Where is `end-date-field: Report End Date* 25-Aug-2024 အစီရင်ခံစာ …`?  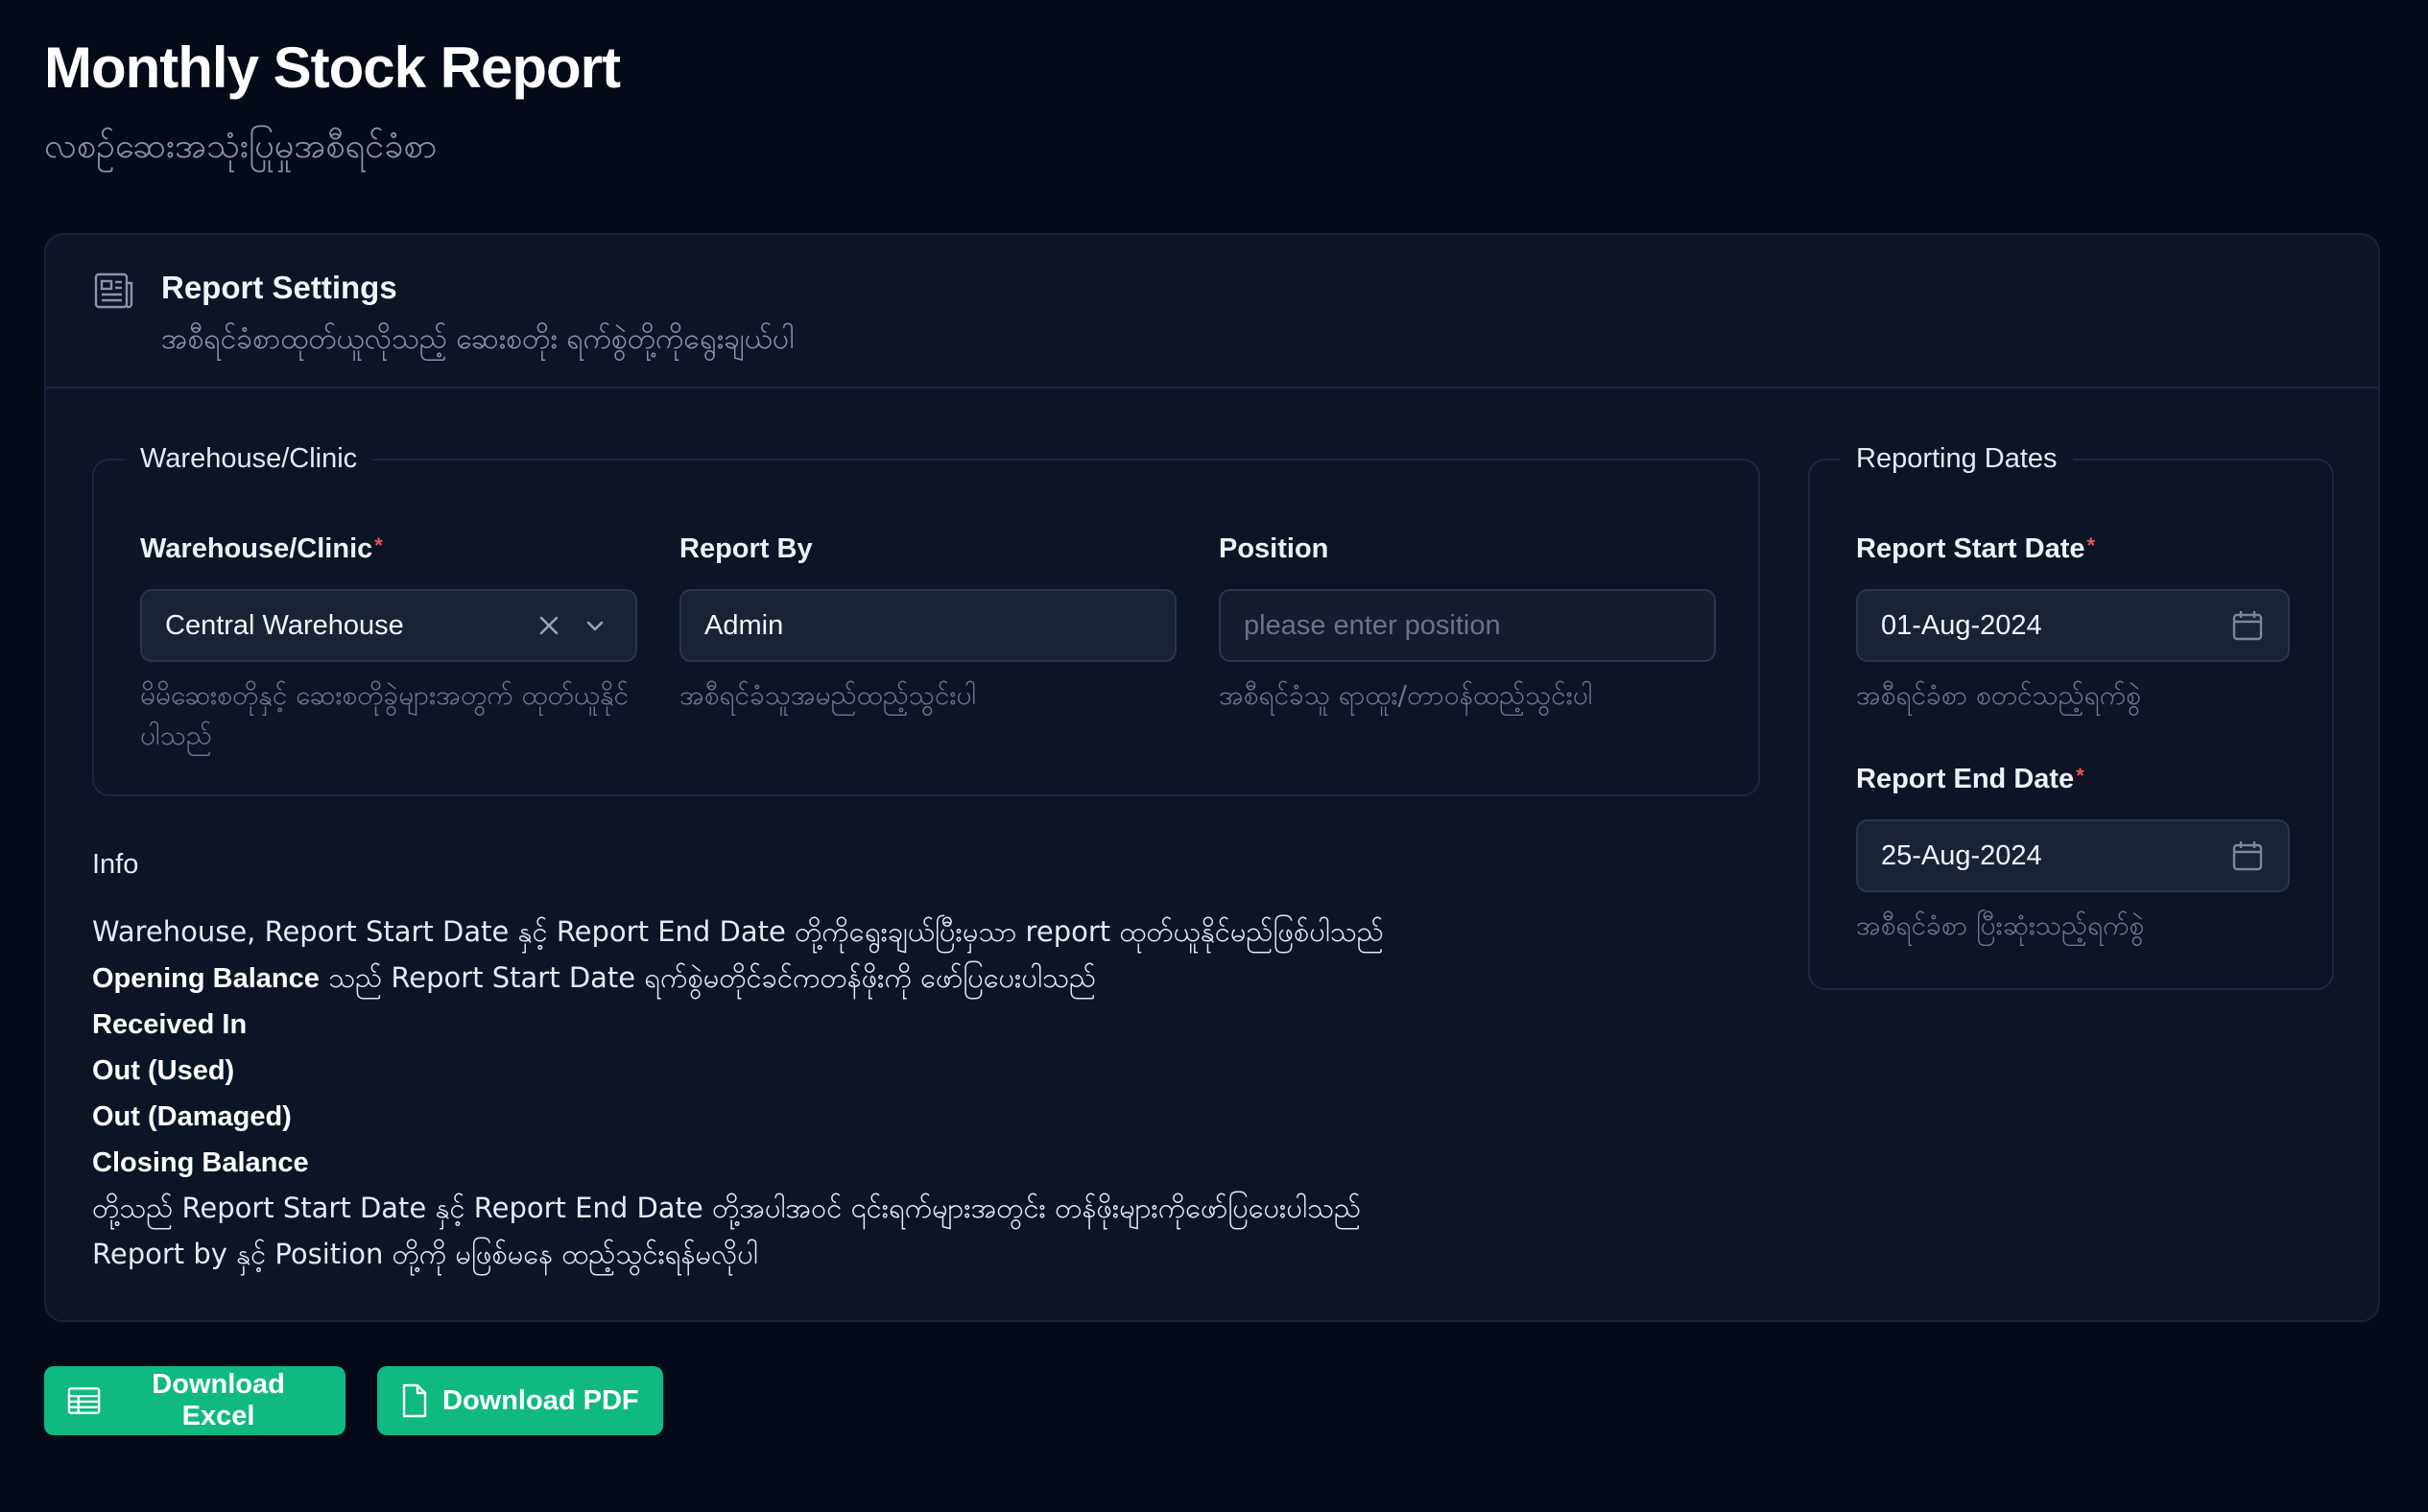 end-date-field: Report End Date* 25-Aug-2024 အစီရင်ခံစာ … is located at coordinates (2073, 855).